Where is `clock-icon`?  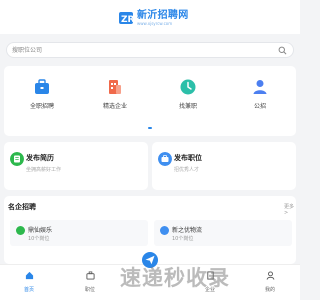 clock-icon is located at coordinates (188, 87).